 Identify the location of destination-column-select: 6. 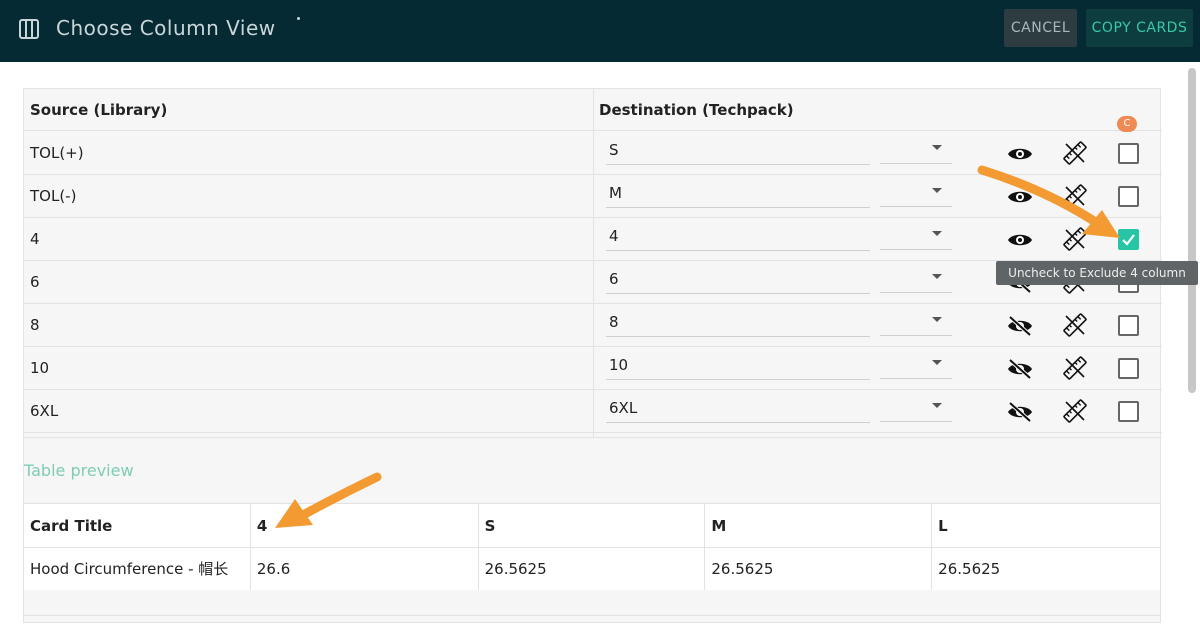
(738, 281).